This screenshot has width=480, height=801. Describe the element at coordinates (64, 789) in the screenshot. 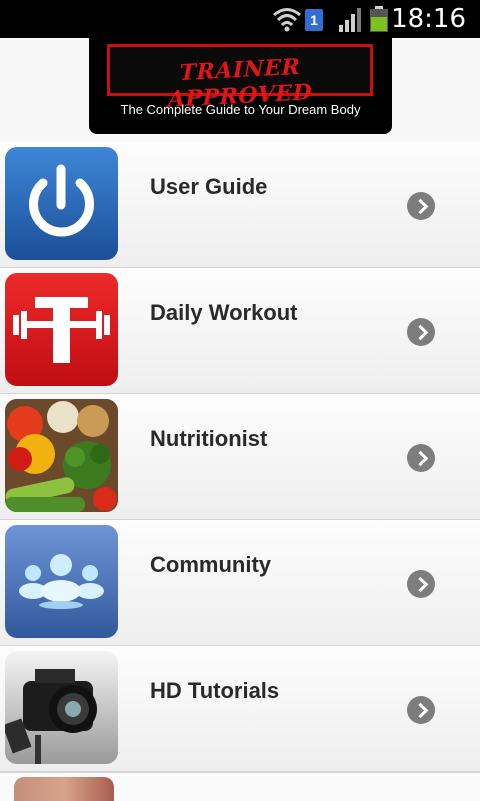

I see `partial-thumbnail` at that location.